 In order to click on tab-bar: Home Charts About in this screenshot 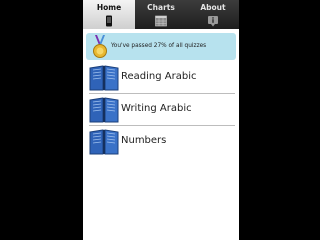, I will do `click(161, 14)`.